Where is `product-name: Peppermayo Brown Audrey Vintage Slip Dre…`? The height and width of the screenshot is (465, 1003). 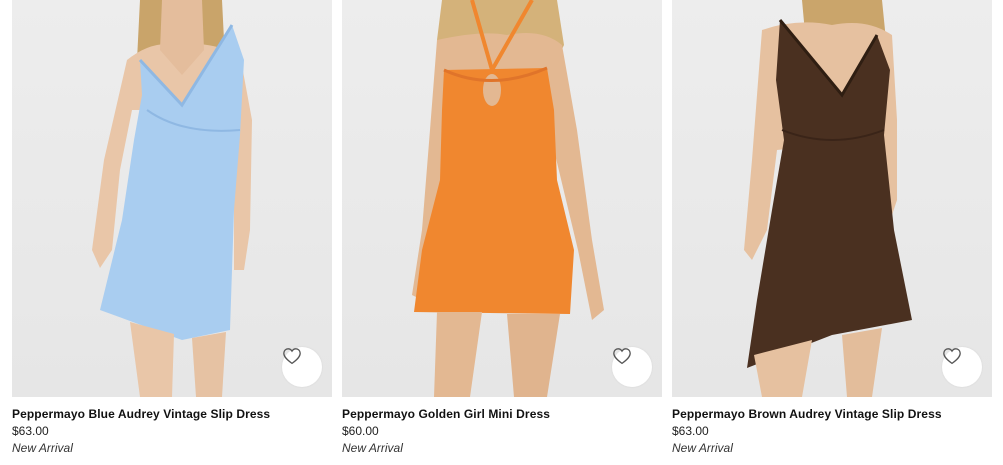
product-name: Peppermayo Brown Audrey Vintage Slip Dre… is located at coordinates (832, 414).